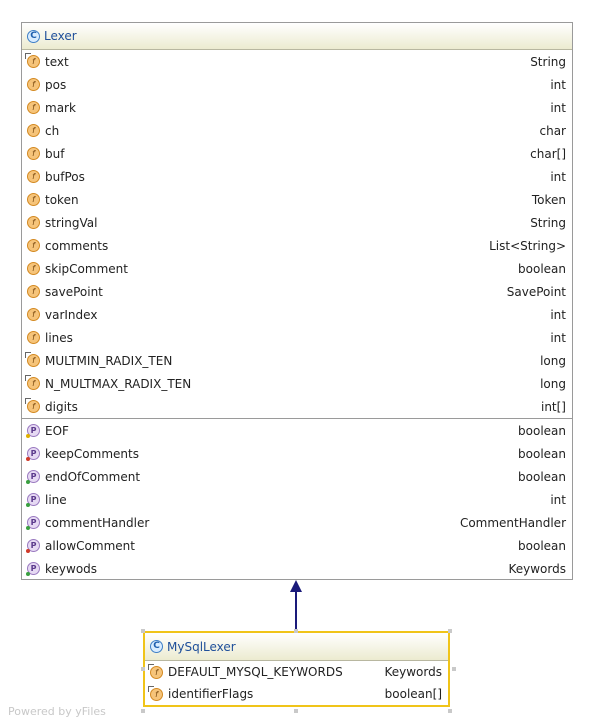 The height and width of the screenshot is (728, 593). I want to click on property-type: Keywords, so click(537, 568).